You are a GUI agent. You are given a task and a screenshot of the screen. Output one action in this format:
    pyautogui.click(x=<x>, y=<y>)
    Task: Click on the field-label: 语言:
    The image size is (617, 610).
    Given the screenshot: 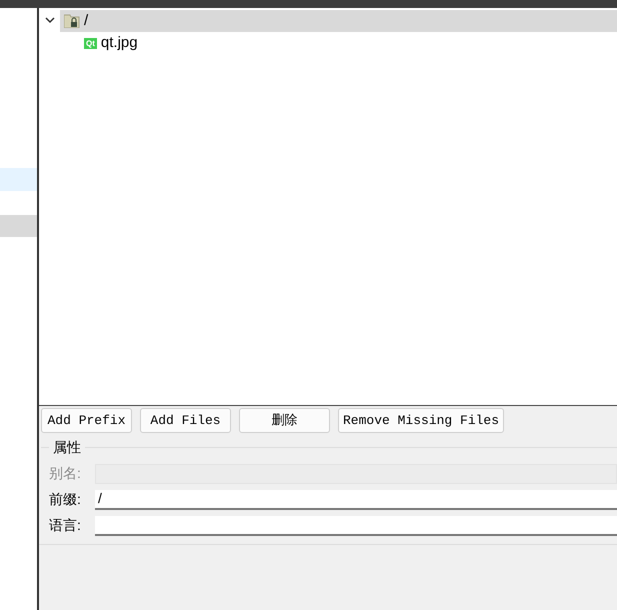 What is the action you would take?
    pyautogui.click(x=65, y=525)
    